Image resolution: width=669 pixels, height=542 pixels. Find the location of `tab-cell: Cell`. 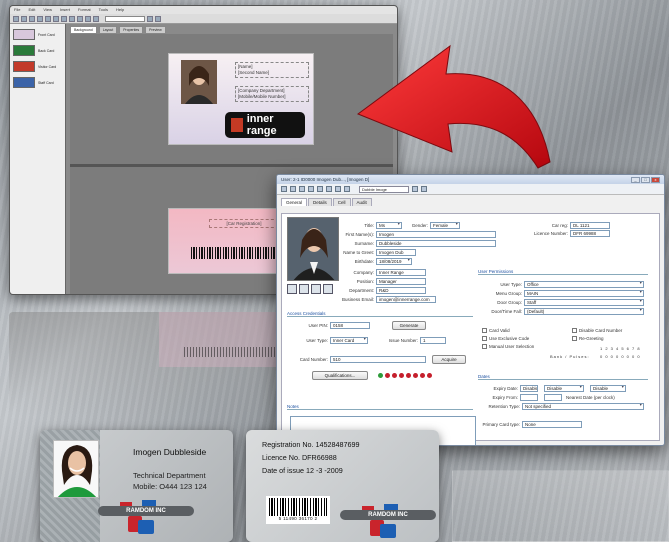

tab-cell: Cell is located at coordinates (341, 202).